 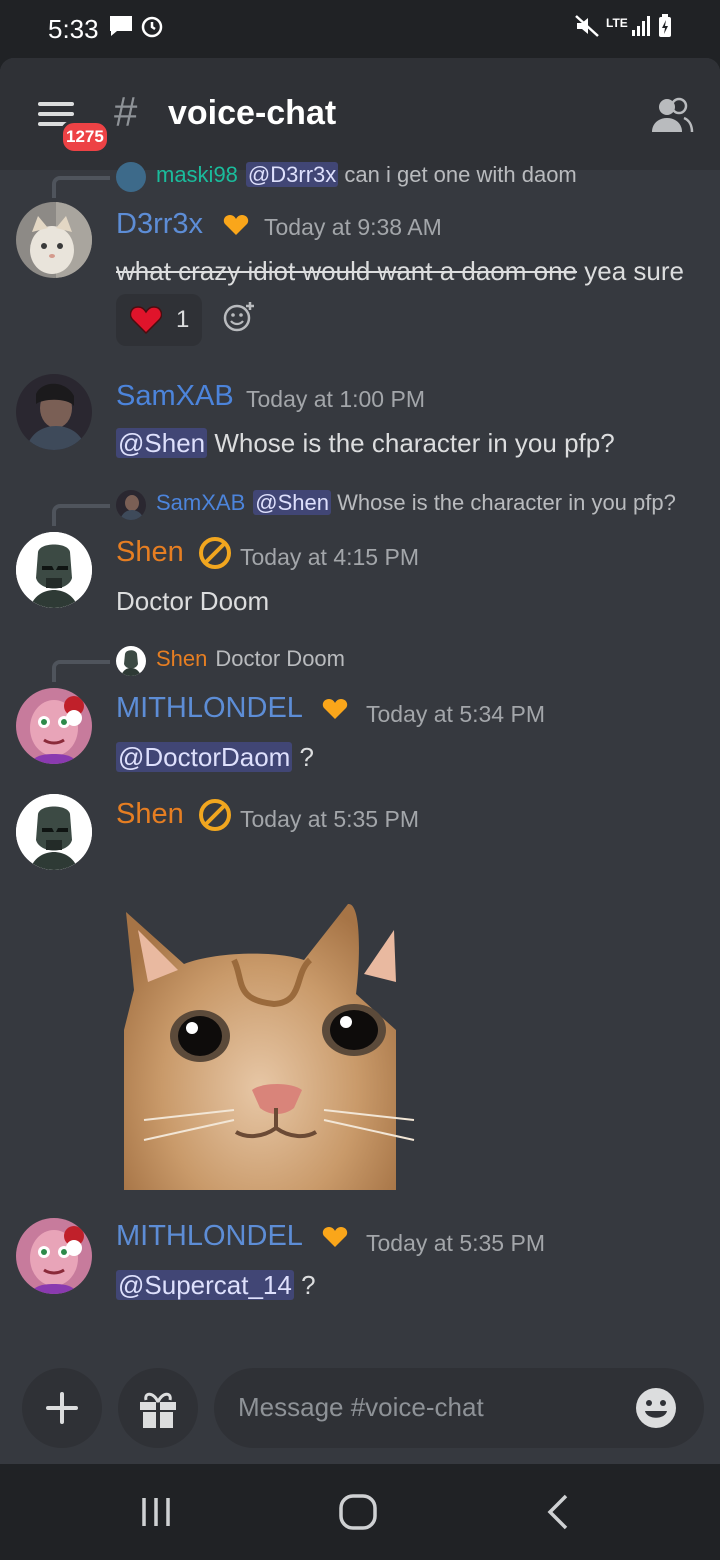 I want to click on system-nav-bar, so click(x=360, y=1512).